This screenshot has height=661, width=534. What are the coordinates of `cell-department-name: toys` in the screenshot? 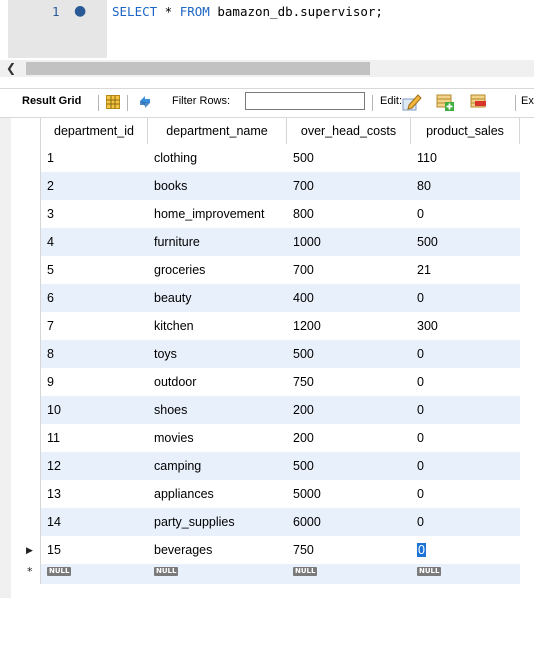 It's located at (165, 354).